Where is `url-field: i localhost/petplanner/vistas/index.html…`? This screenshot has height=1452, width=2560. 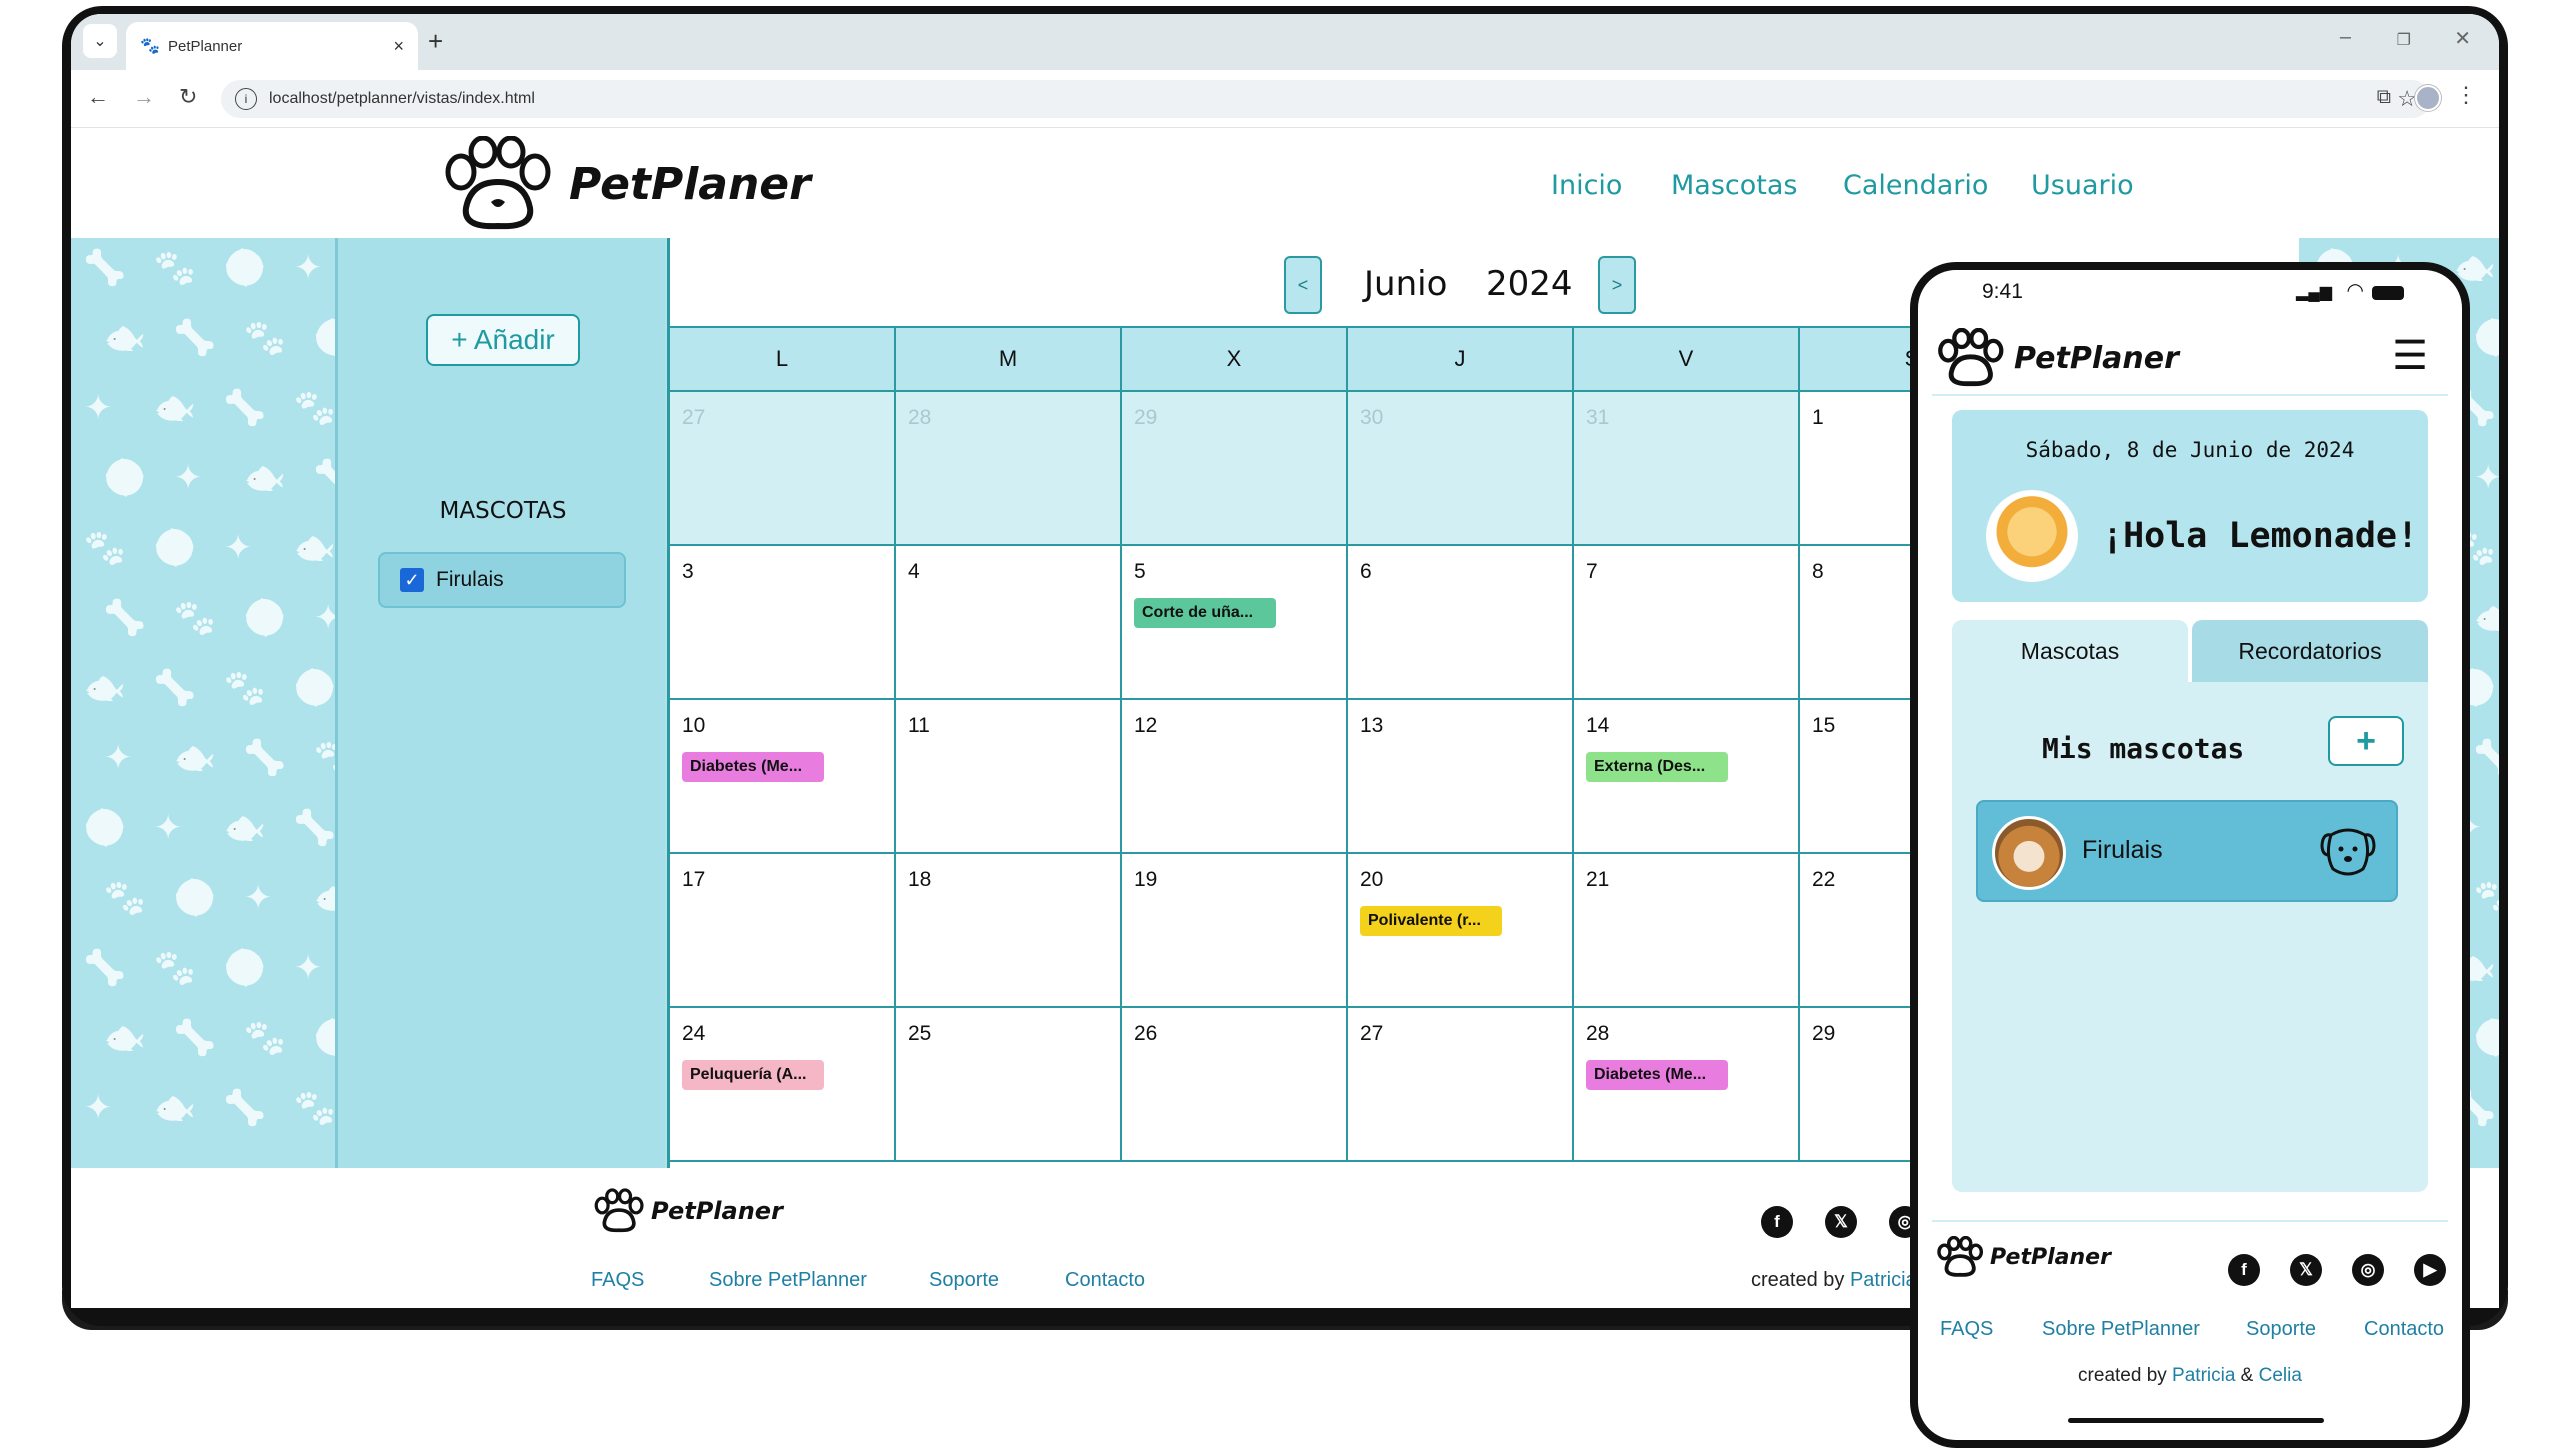
url-field: i localhost/petplanner/vistas/index.html… is located at coordinates (1326, 99).